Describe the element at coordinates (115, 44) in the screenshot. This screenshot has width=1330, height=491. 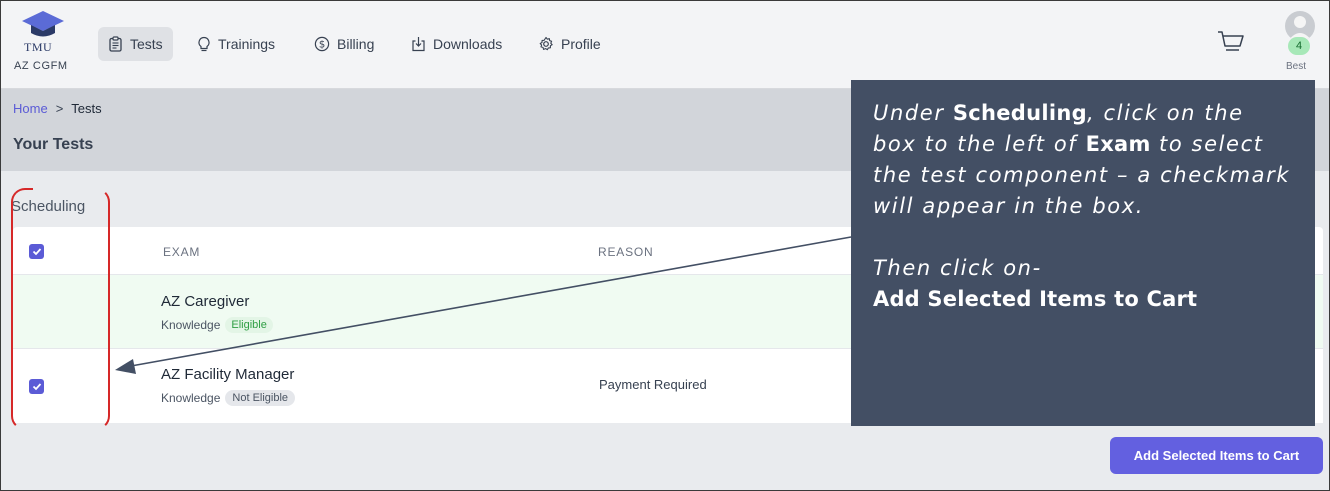
I see `clipboard-icon` at that location.